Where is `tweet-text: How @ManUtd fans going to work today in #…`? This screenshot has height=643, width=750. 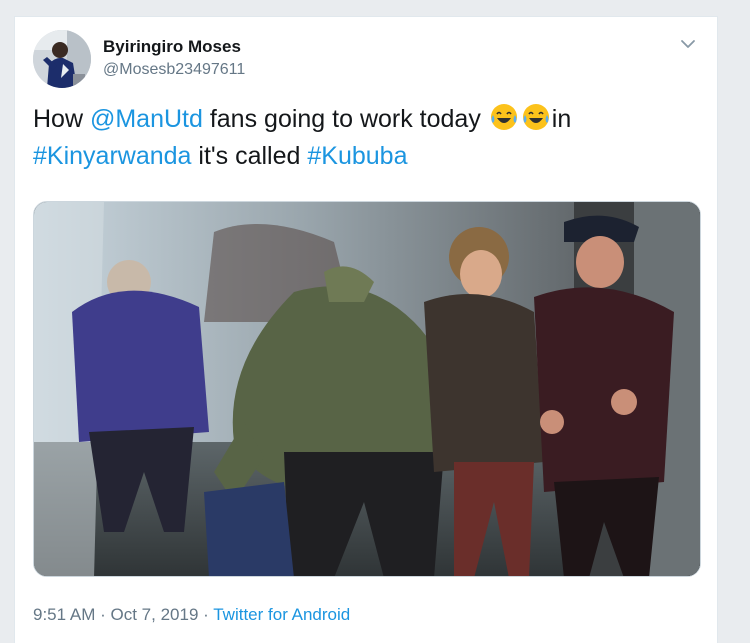 tweet-text: How @ManUtd fans going to work today in #… is located at coordinates (363, 138).